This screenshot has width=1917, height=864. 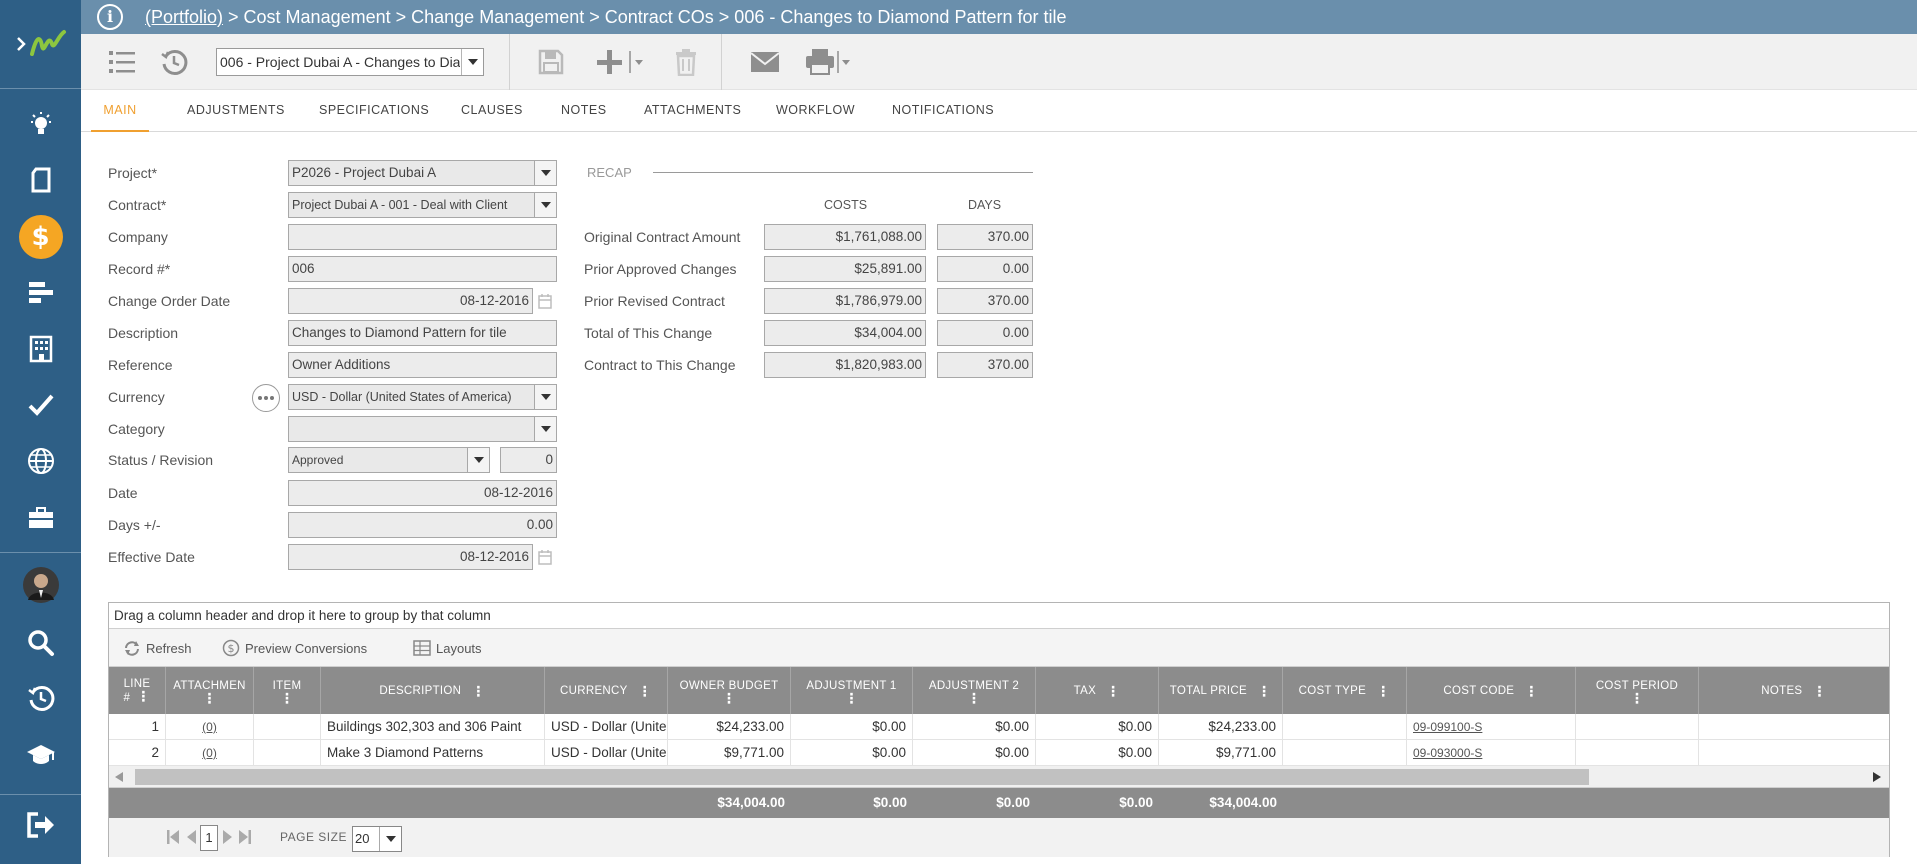 I want to click on date-field: 08-12-2016, so click(x=422, y=493).